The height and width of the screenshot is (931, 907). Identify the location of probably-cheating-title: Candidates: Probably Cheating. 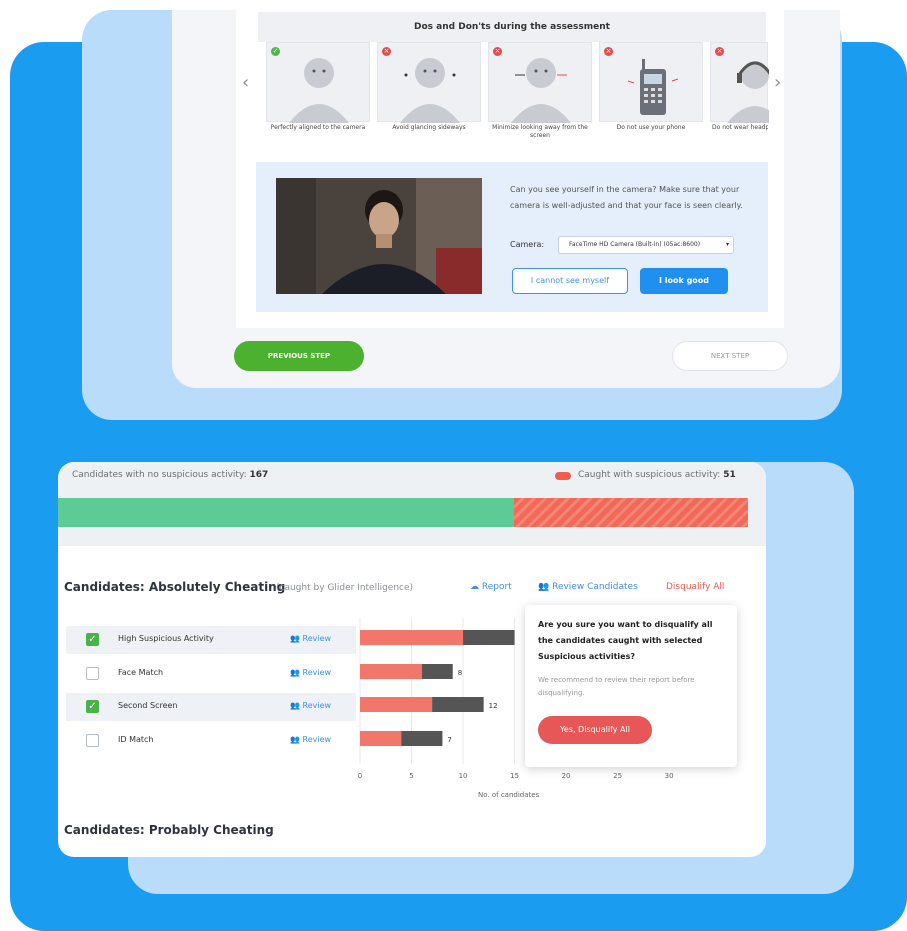
(169, 830).